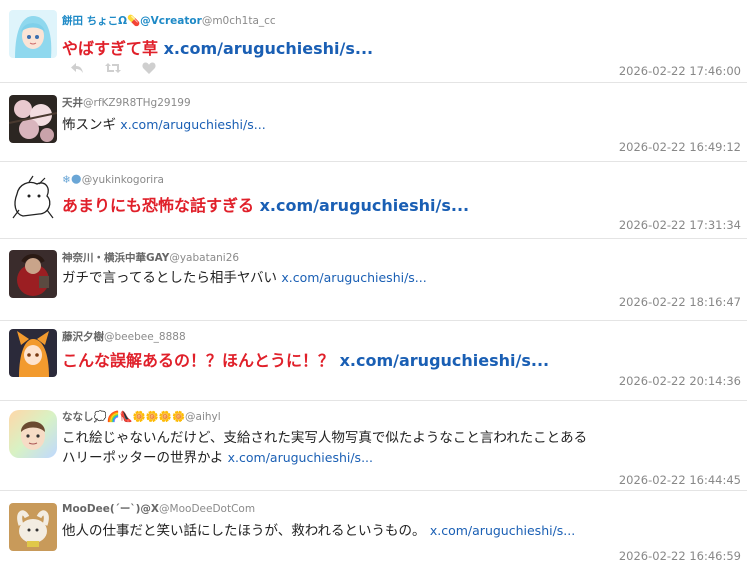  Describe the element at coordinates (198, 360) in the screenshot. I see `tweet-text-content: こんな誤解あるの！？ほんとうに！？` at that location.